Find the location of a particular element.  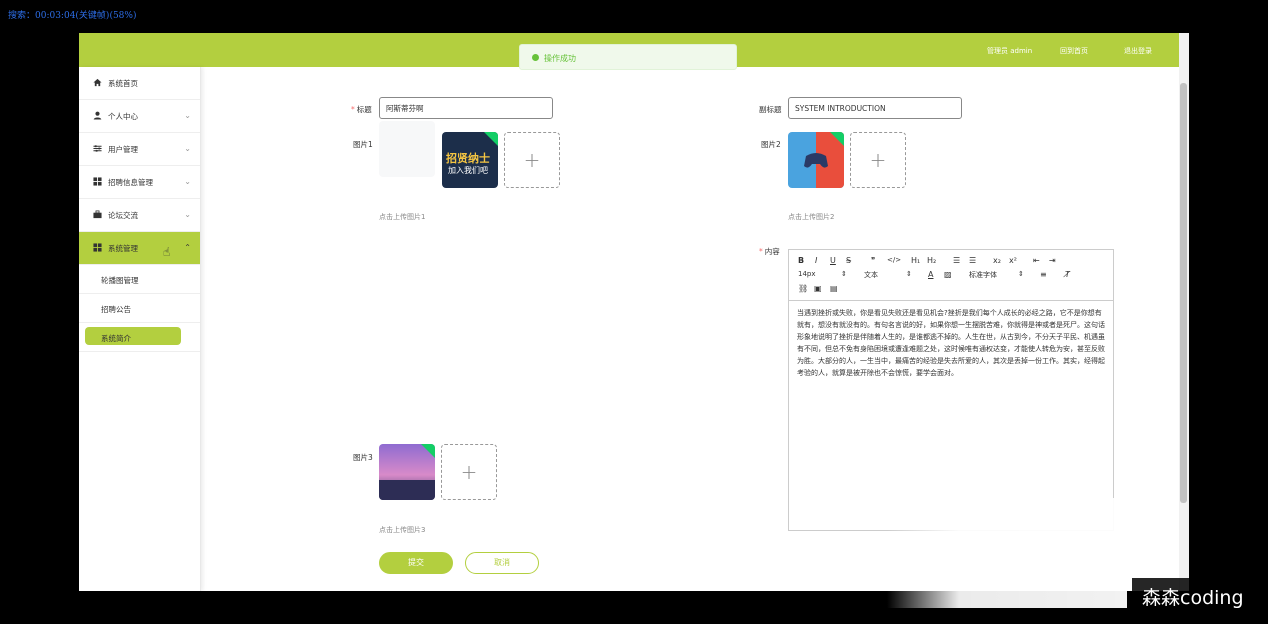

active-highlight is located at coordinates (133, 336).